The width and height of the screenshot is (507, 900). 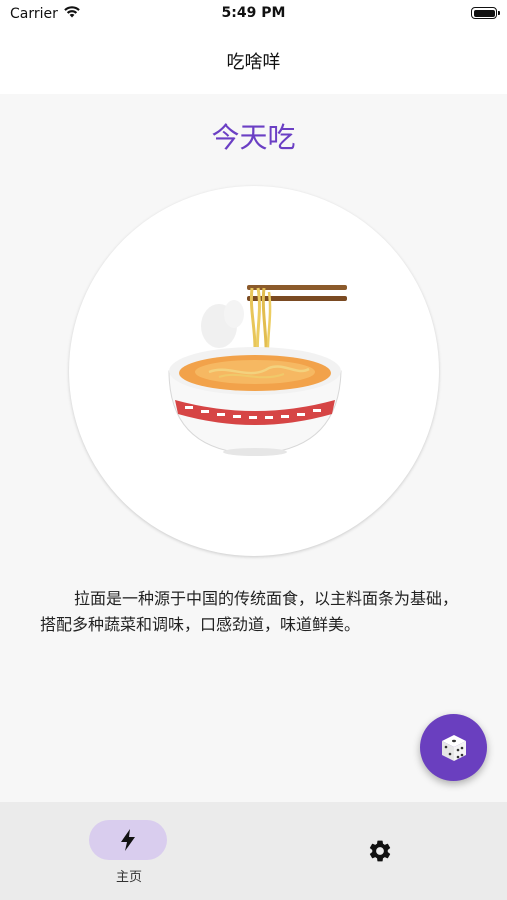 I want to click on lightning-icon, so click(x=128, y=840).